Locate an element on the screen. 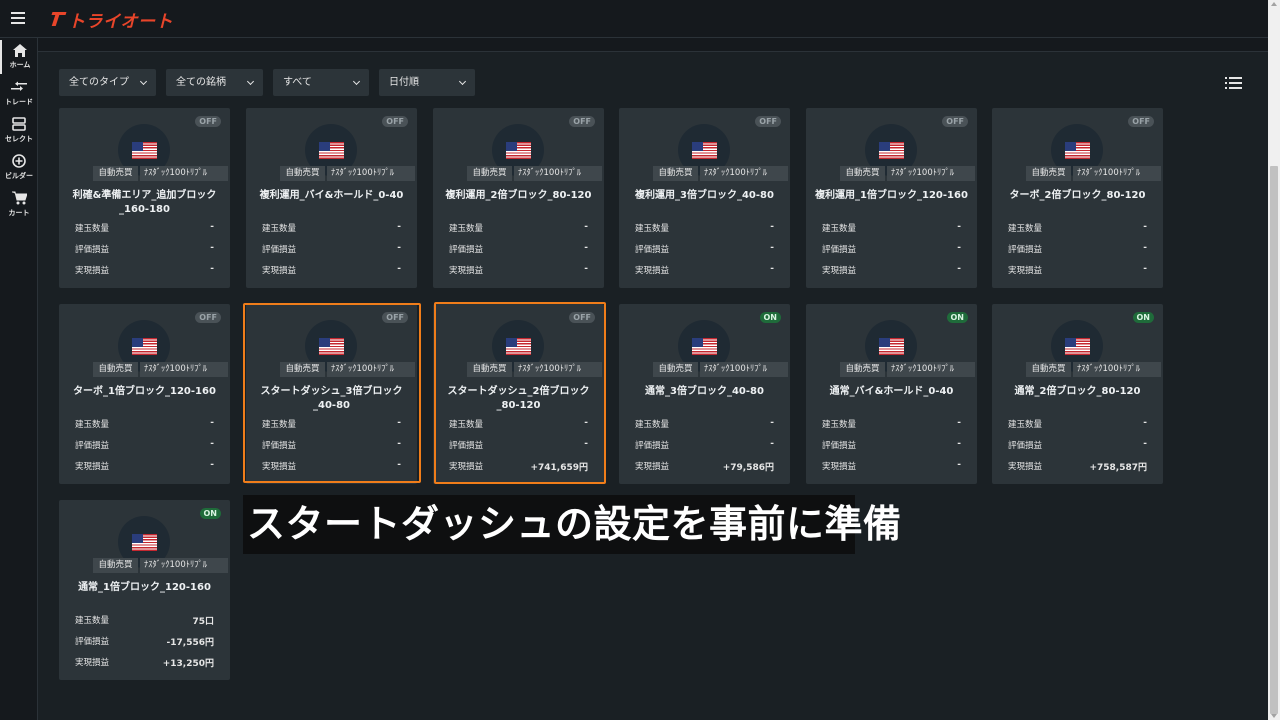 This screenshot has height=720, width=1280. annotation-caption: スタートダッシュの設定を事前に準備 is located at coordinates (572, 524).